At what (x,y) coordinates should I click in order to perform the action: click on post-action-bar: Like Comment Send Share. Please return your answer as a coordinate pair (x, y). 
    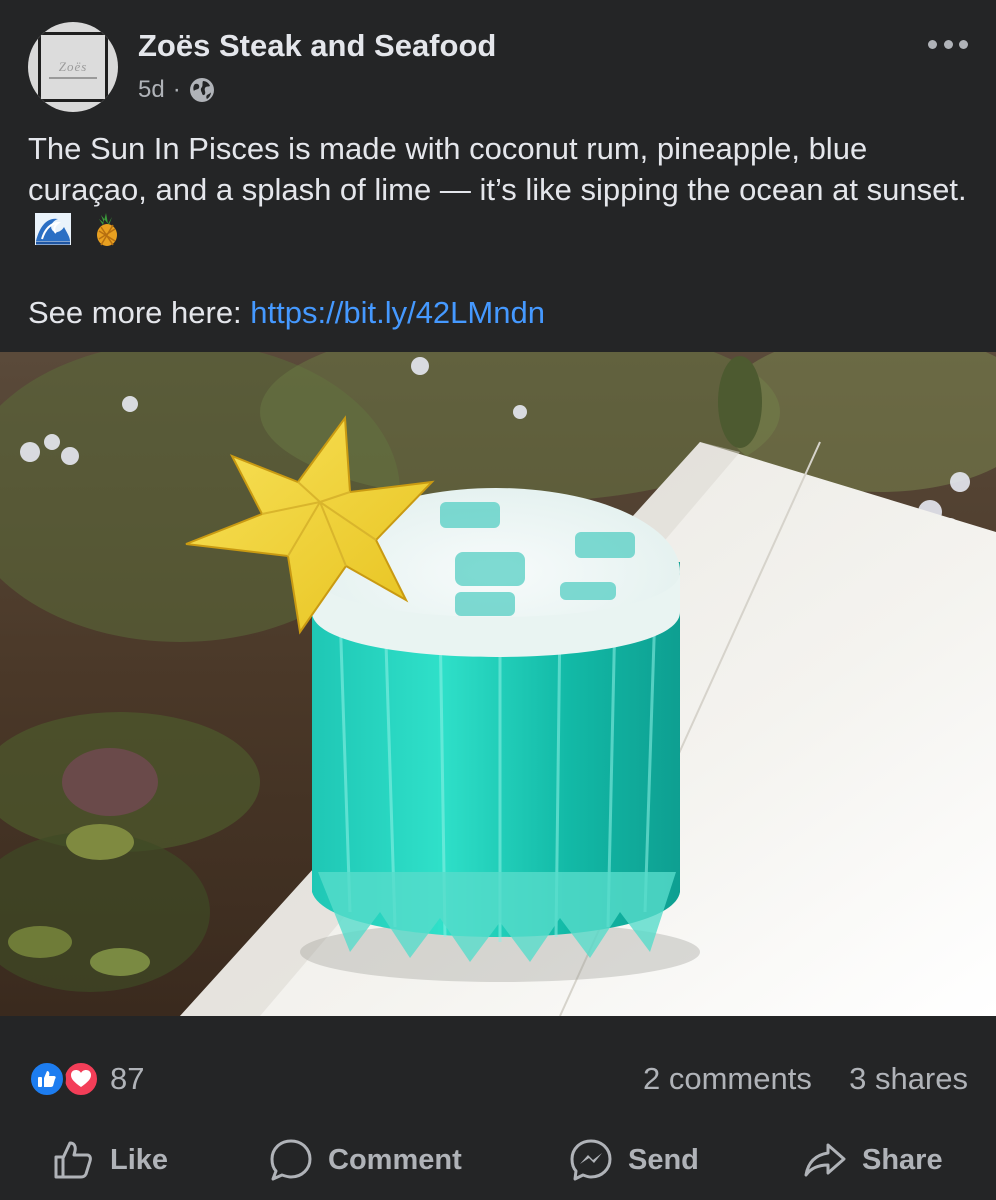
    Looking at the image, I should click on (498, 1160).